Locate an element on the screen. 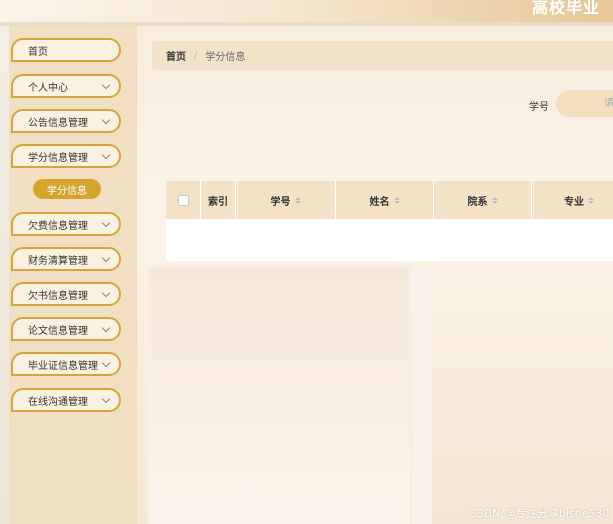  background-decoration is located at coordinates (422, 395).